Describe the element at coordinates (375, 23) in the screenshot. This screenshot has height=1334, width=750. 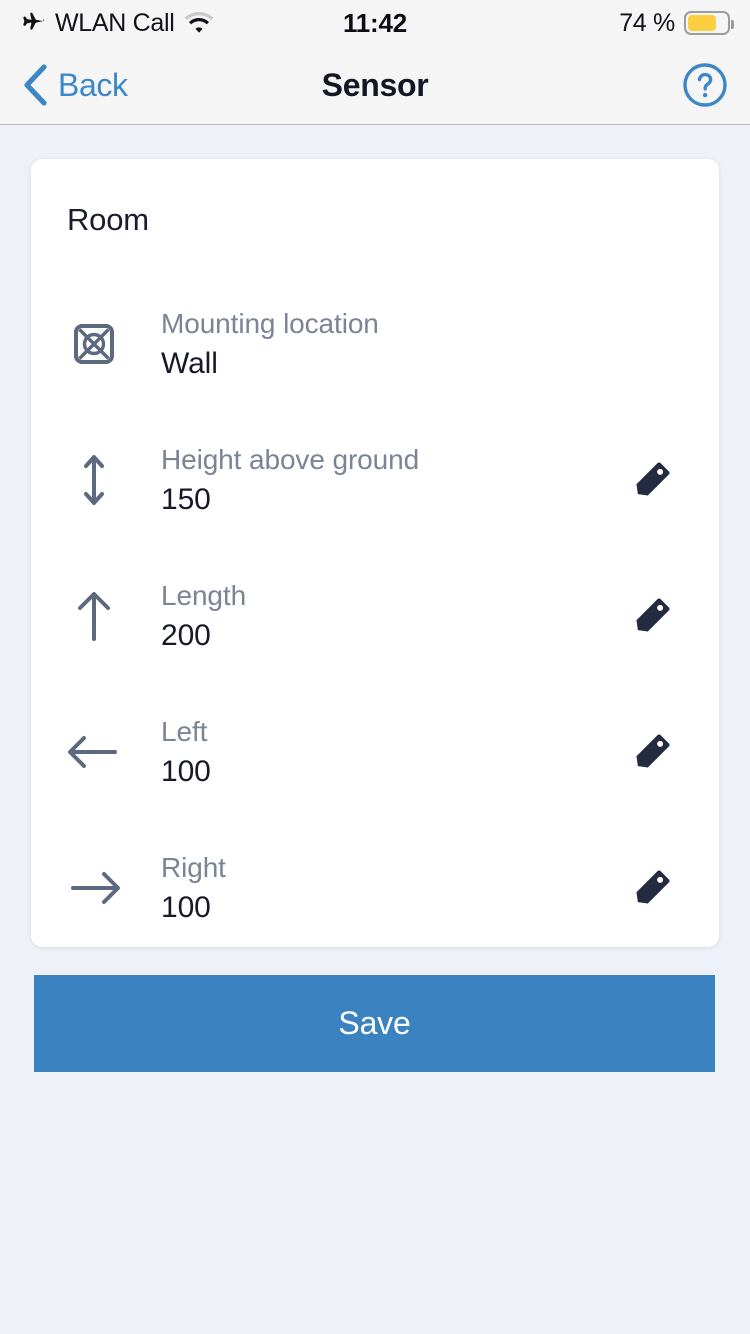
I see `status-bar: WLAN Call 11:42 74 %` at that location.